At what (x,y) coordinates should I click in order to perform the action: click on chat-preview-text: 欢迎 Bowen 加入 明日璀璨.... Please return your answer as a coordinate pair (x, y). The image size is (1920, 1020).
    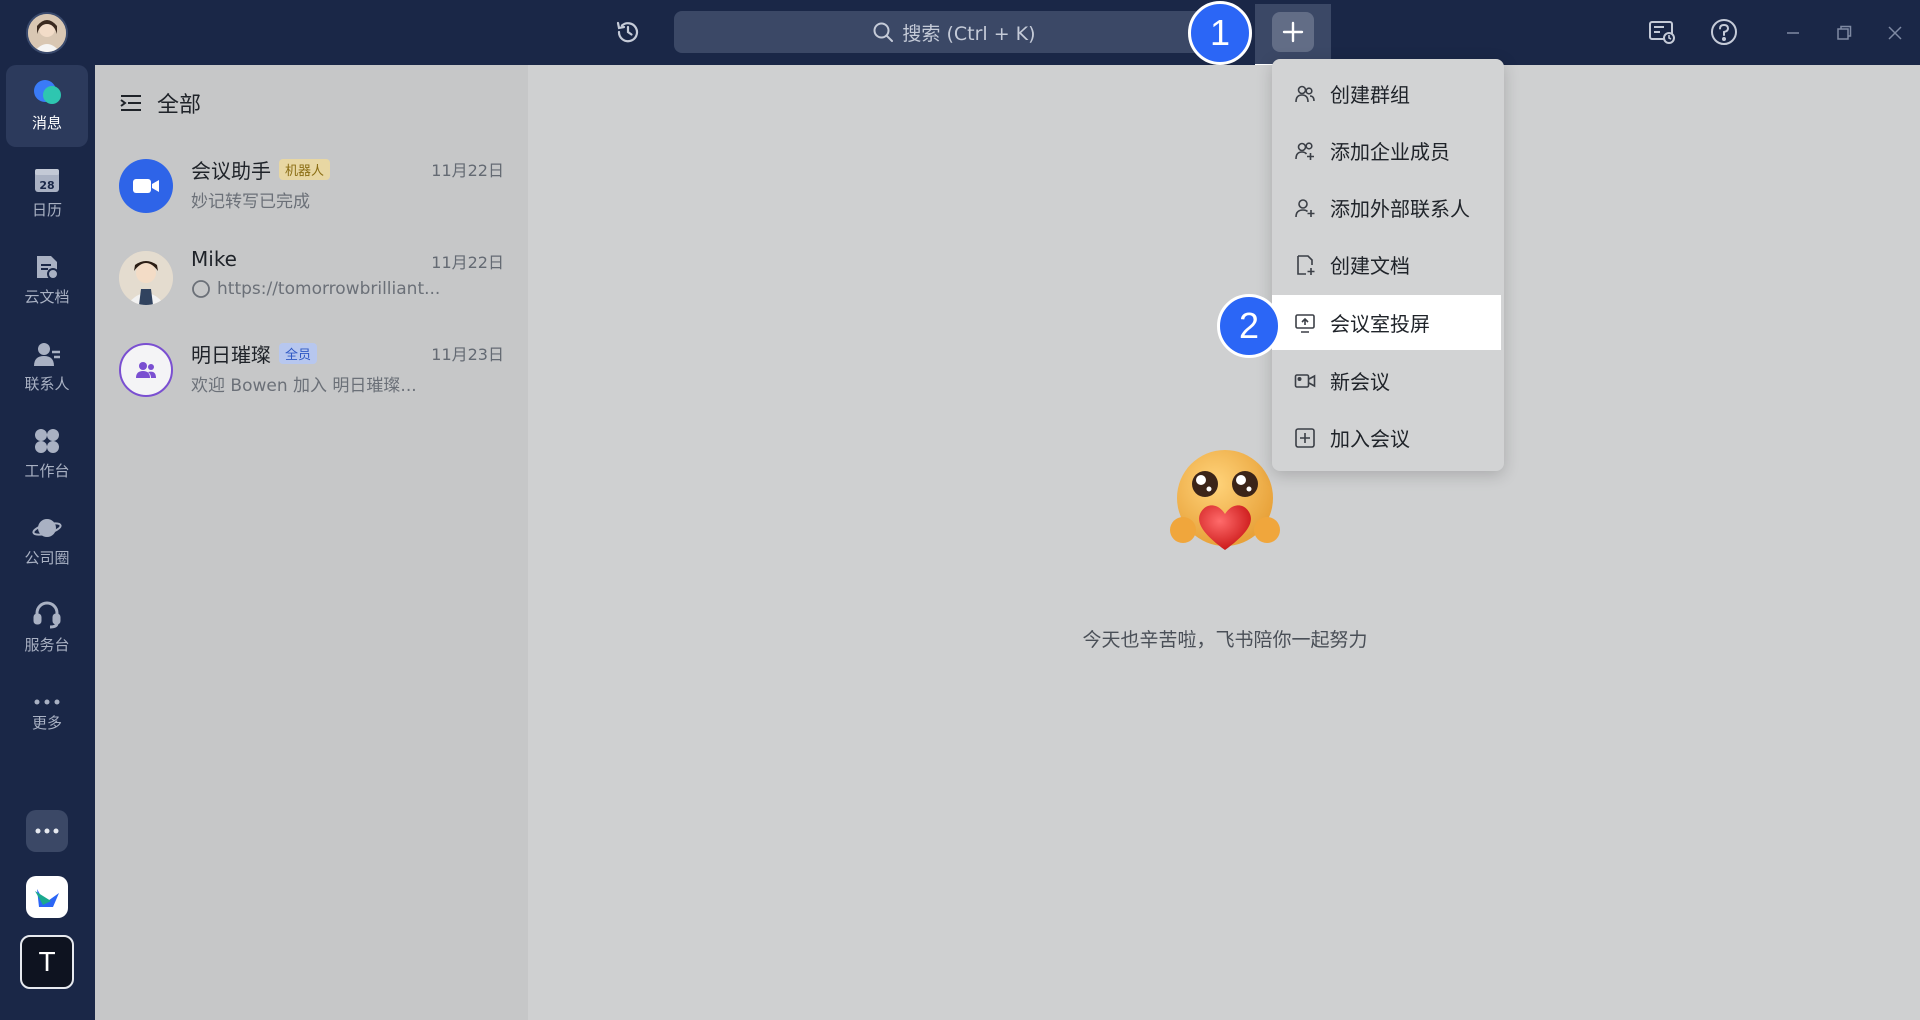
    Looking at the image, I should click on (304, 386).